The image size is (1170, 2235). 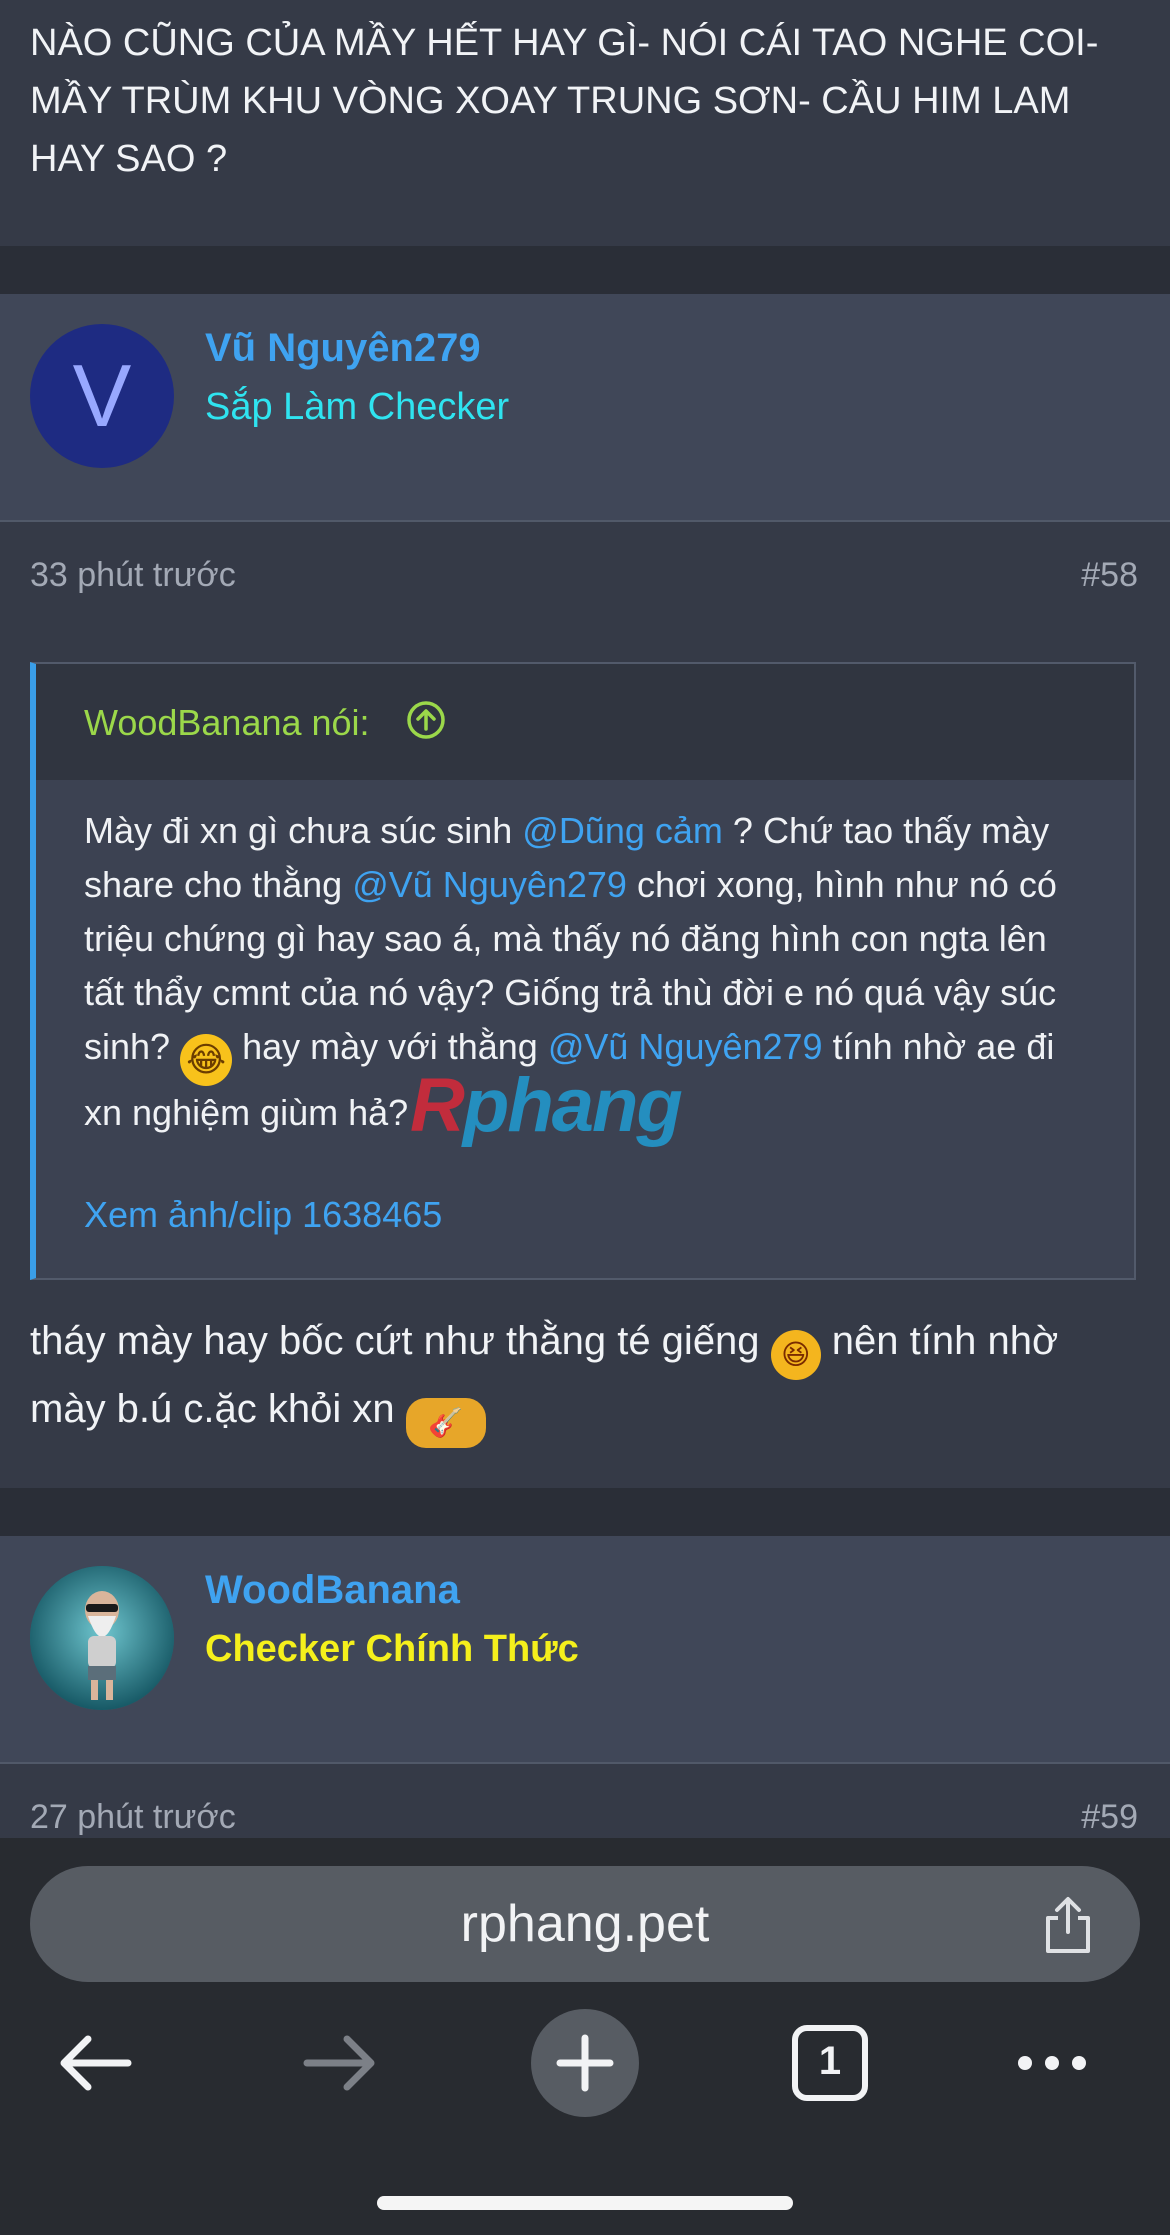 I want to click on watermark-part: phang, so click(x=572, y=1105).